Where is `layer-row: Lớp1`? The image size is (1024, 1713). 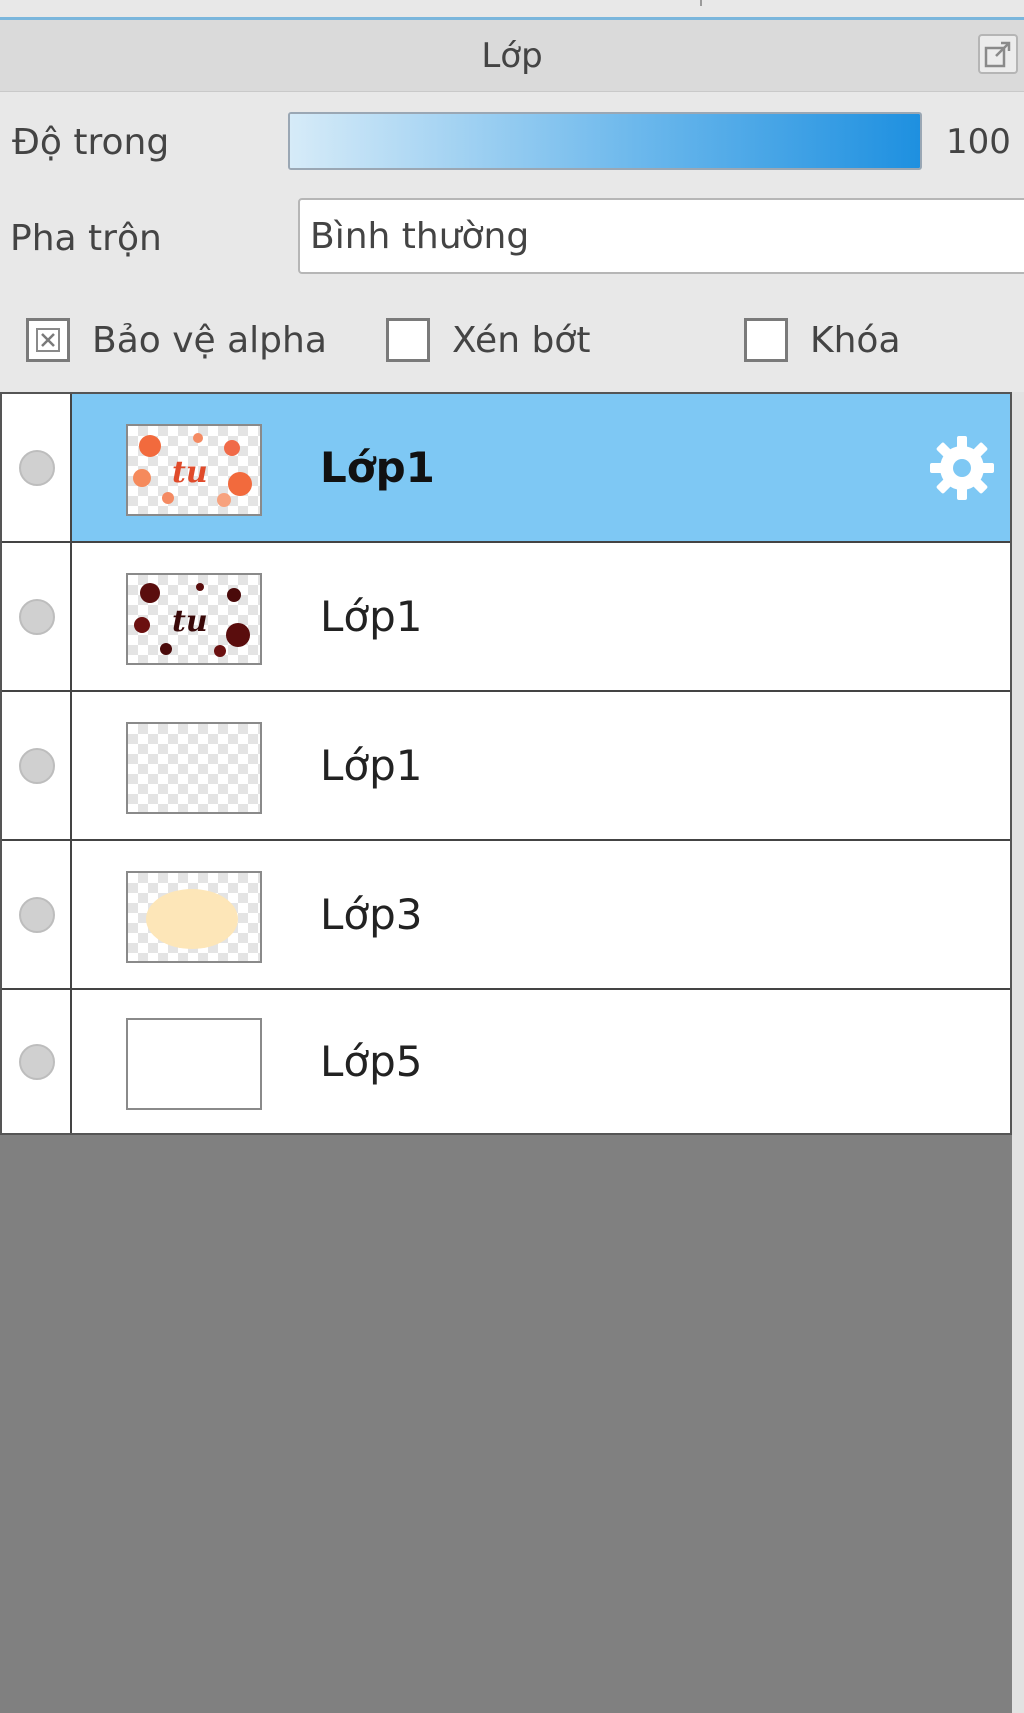 layer-row: Lớp1 is located at coordinates (506, 766).